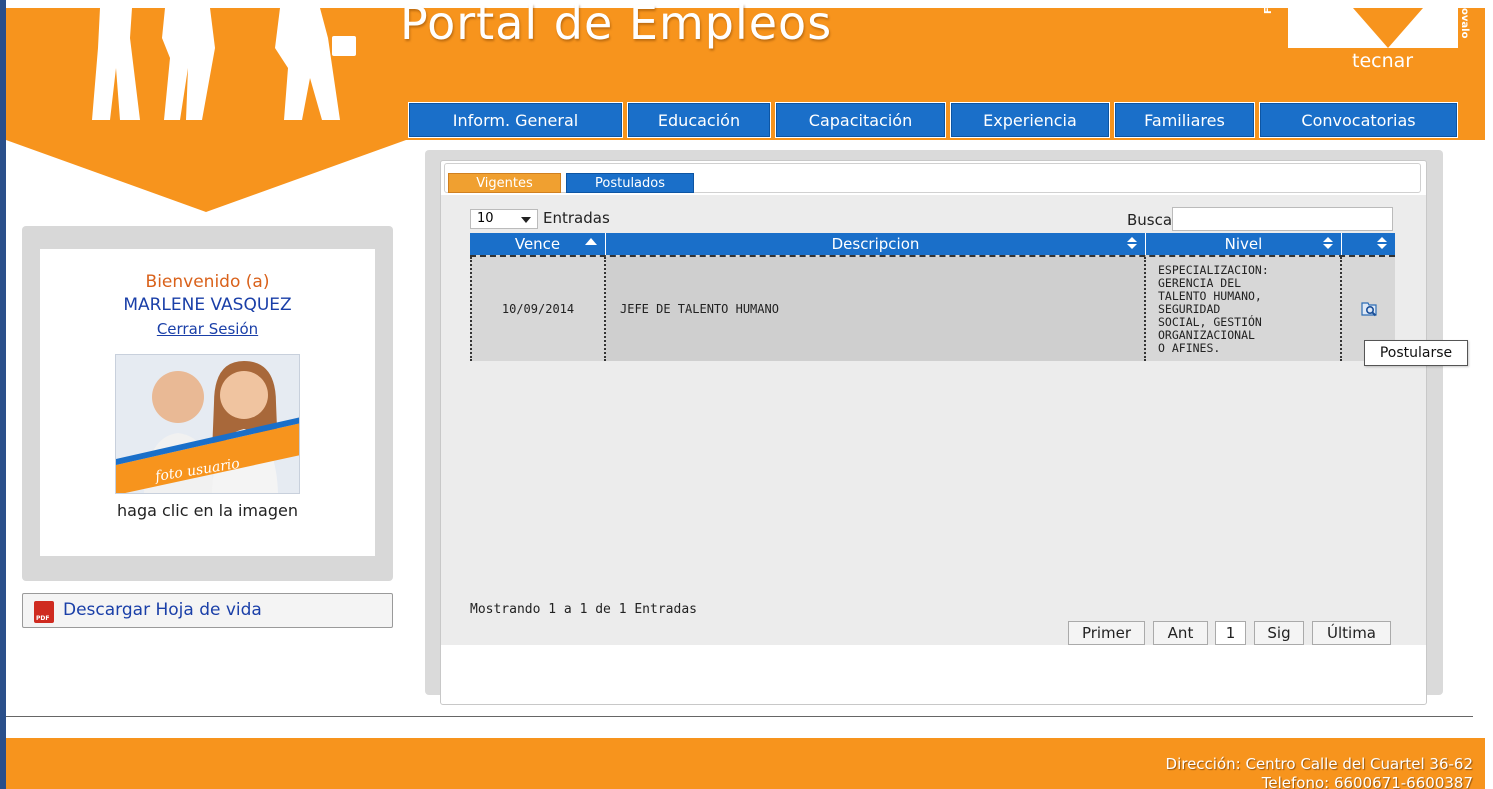 This screenshot has width=1493, height=789. What do you see at coordinates (515, 120) in the screenshot?
I see `nav-inform-general: Inform. General` at bounding box center [515, 120].